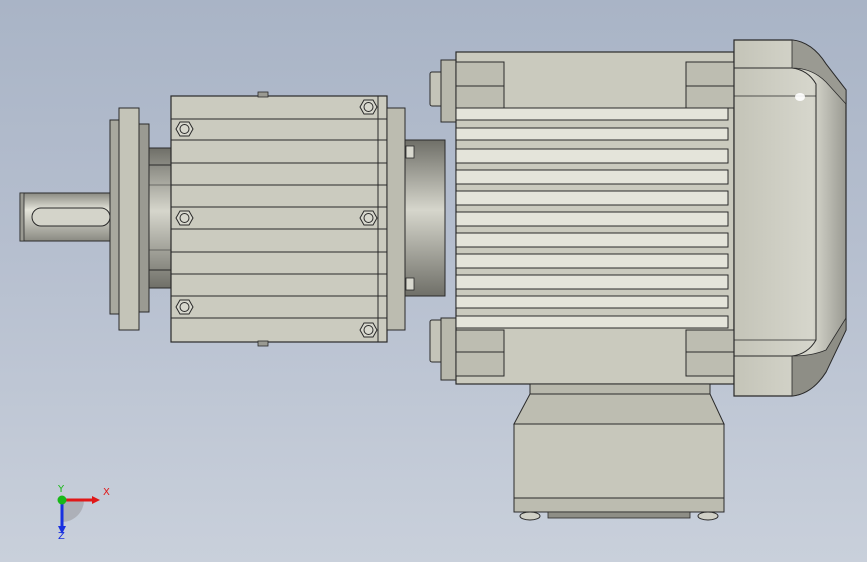 Image resolution: width=867 pixels, height=562 pixels. I want to click on fan-cover, so click(790, 218).